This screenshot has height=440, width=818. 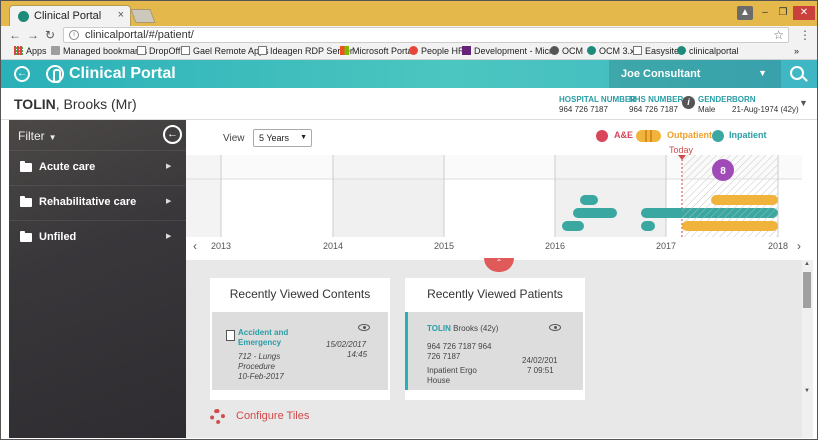 I want to click on profile-icon: ▲, so click(x=745, y=13).